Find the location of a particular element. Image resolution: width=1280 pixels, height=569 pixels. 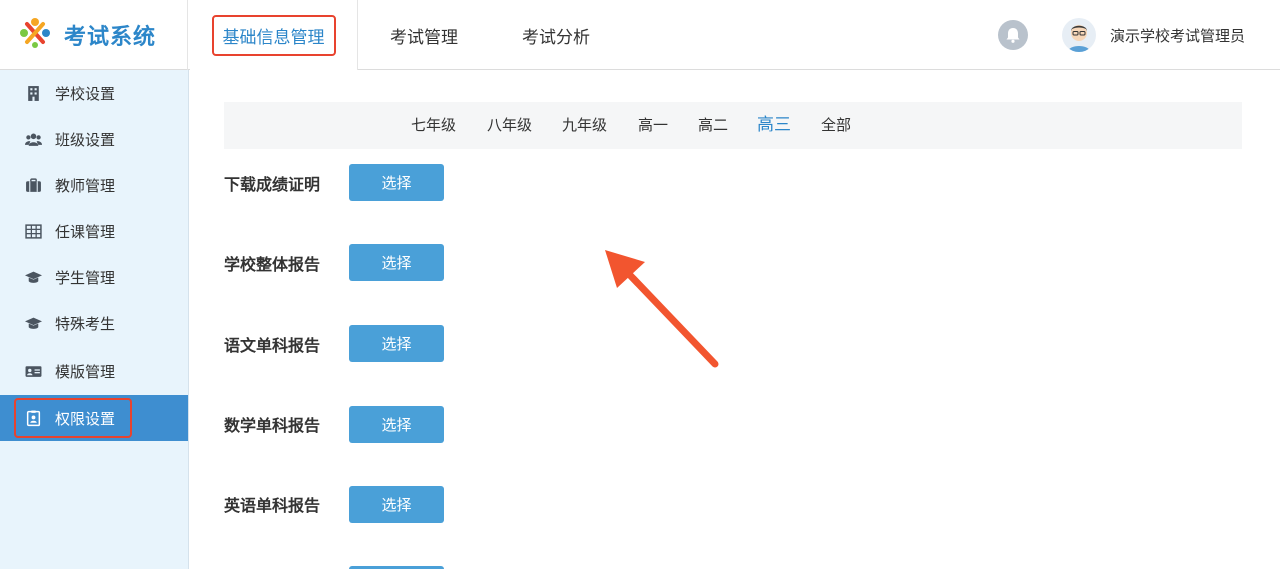

logo-icon is located at coordinates (35, 35).